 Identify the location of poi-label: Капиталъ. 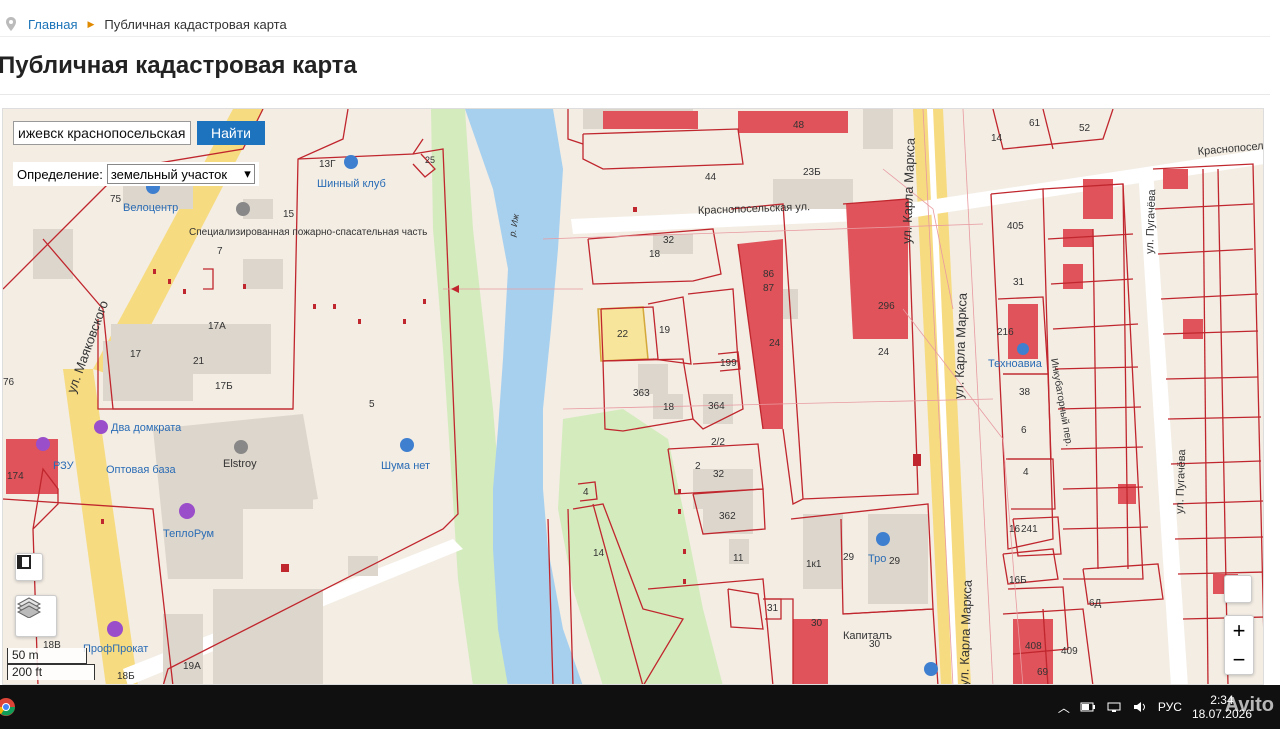
(867, 636).